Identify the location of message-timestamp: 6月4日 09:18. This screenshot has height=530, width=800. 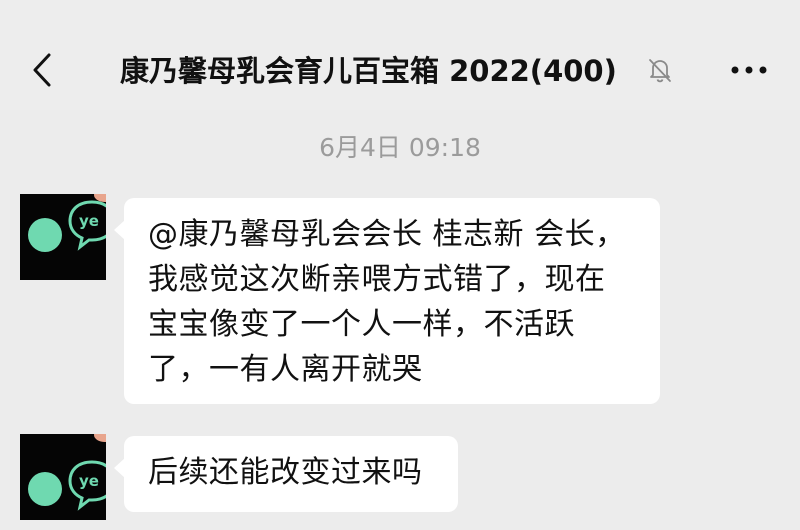
(400, 147).